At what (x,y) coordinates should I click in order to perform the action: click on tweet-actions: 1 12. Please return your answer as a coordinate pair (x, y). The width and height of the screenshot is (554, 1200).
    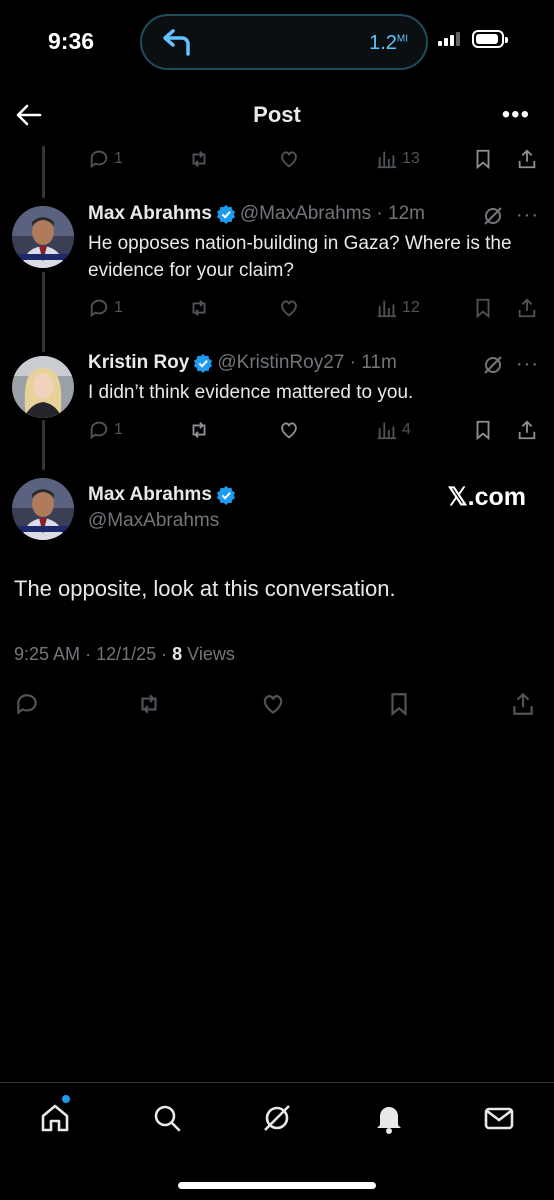
    Looking at the image, I should click on (314, 309).